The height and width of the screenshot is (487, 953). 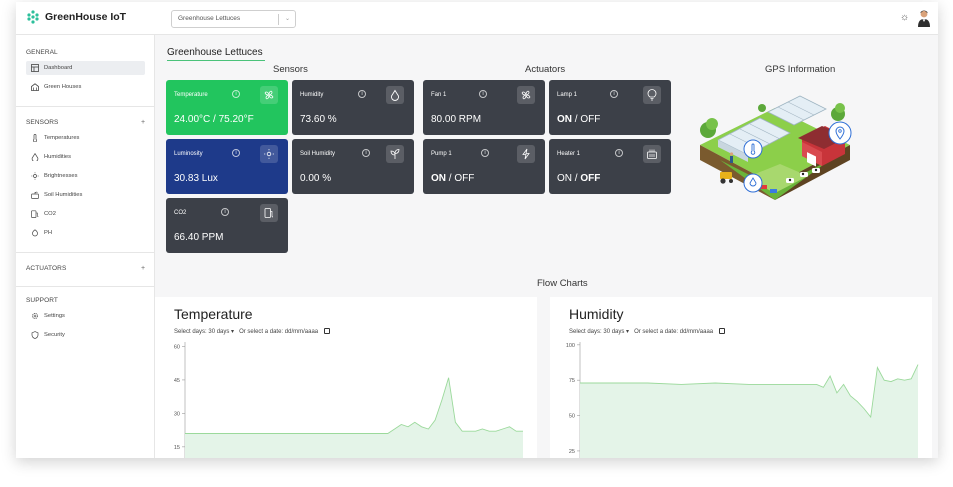 What do you see at coordinates (484, 166) in the screenshot?
I see `actuator-card-pump-1: Pump 1 i ON / OFF` at bounding box center [484, 166].